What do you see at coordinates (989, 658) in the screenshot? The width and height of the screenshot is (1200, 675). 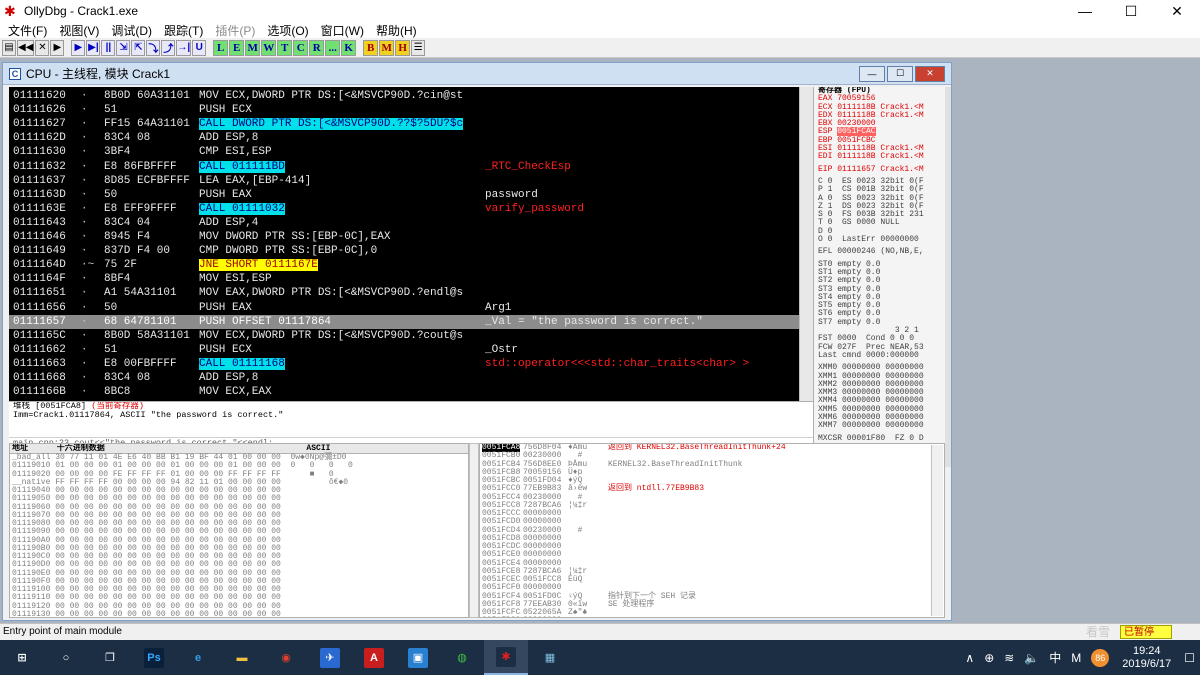 I see `network-icon: ⊕` at bounding box center [989, 658].